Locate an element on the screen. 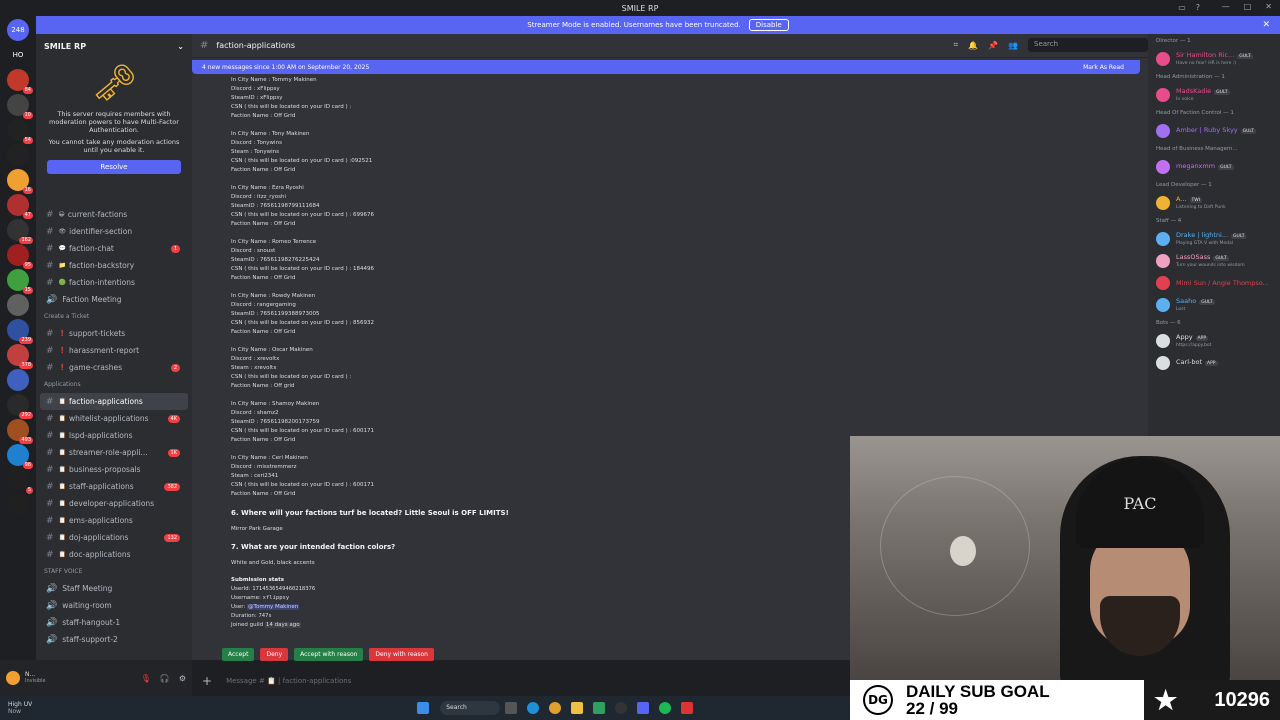 This screenshot has height=720, width=1280. discord-icon is located at coordinates (643, 708).